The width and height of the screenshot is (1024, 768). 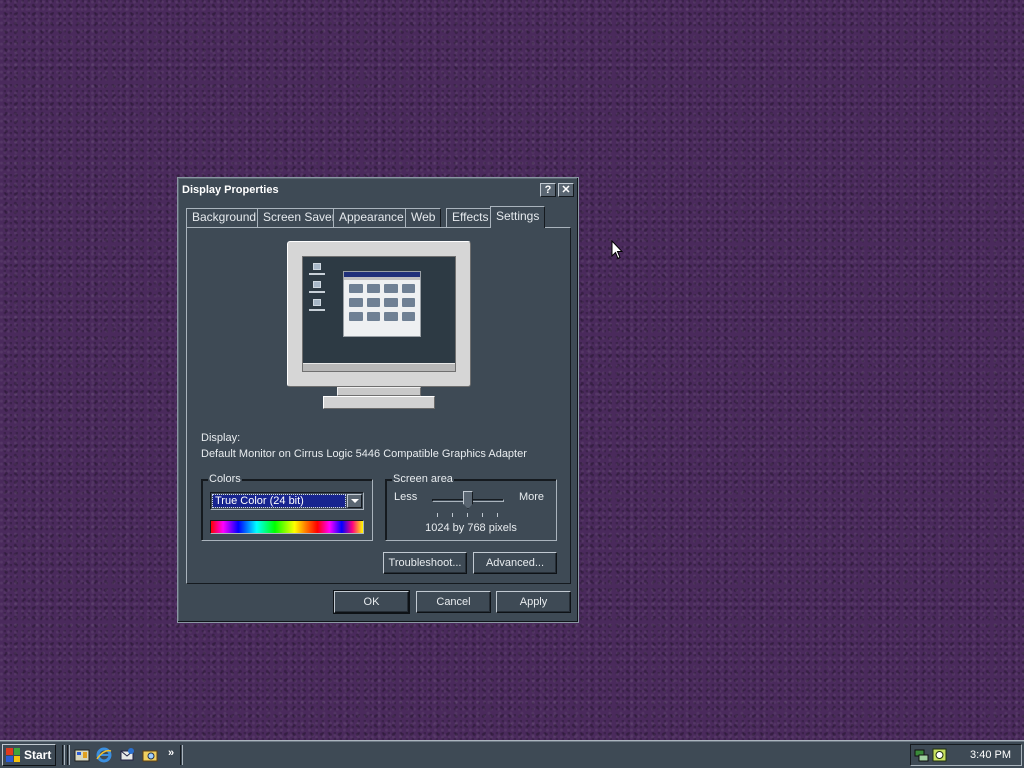 What do you see at coordinates (940, 755) in the screenshot?
I see `scheduler-icon` at bounding box center [940, 755].